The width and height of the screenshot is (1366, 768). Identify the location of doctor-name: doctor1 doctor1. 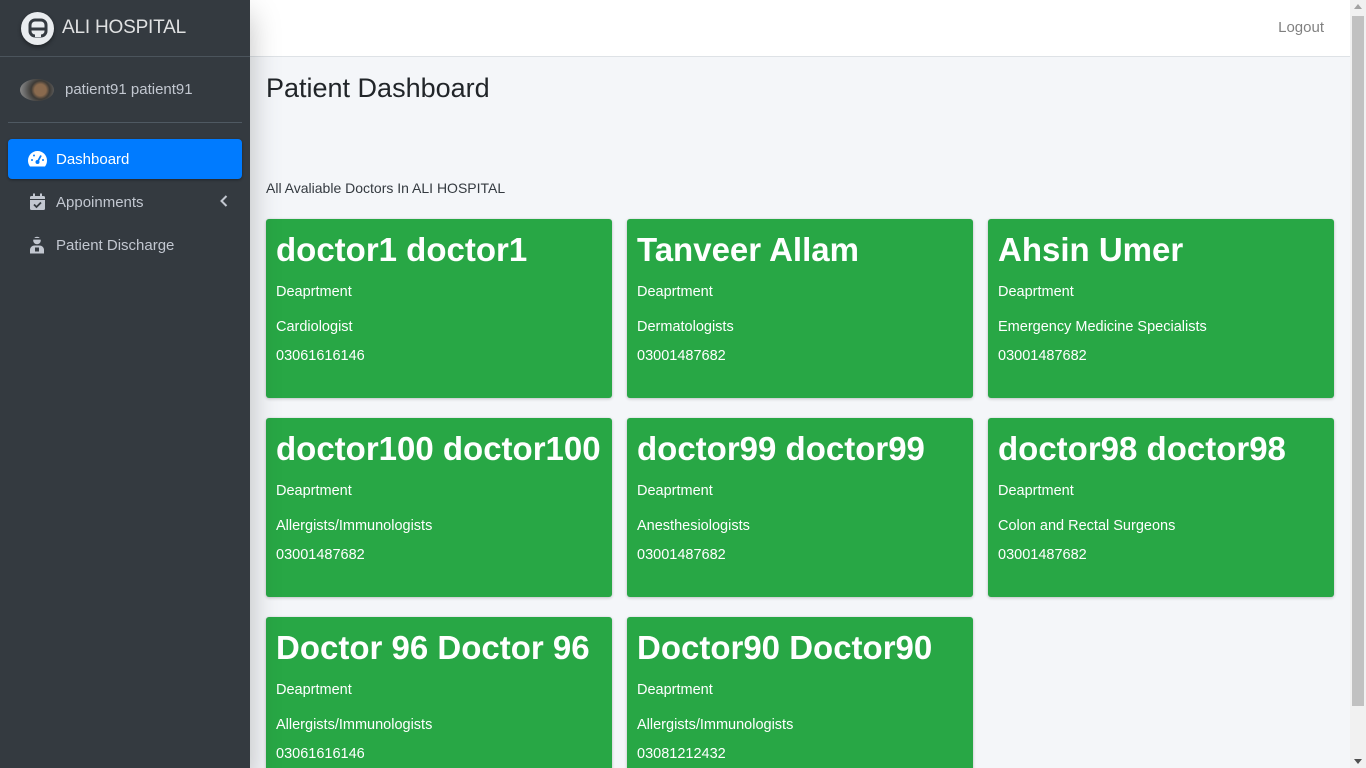
(402, 249).